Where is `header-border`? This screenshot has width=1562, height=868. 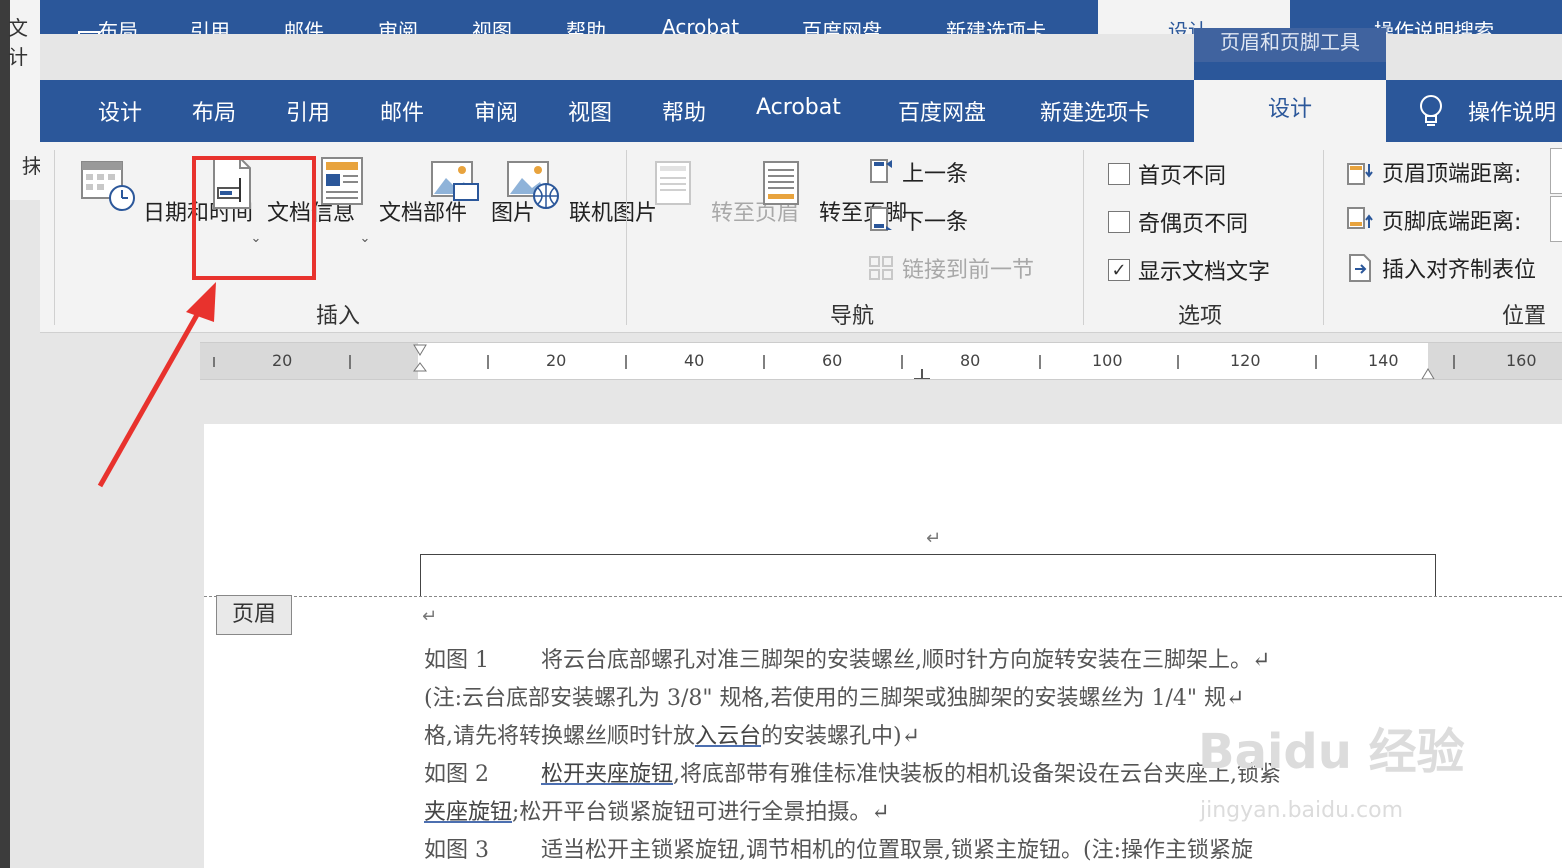 header-border is located at coordinates (928, 575).